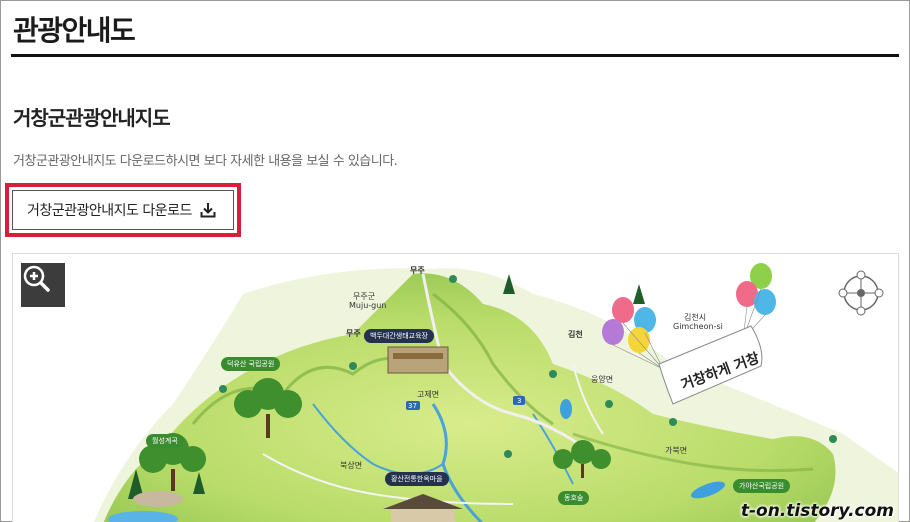  Describe the element at coordinates (575, 334) in the screenshot. I see `label-gimcheon: 김천` at that location.